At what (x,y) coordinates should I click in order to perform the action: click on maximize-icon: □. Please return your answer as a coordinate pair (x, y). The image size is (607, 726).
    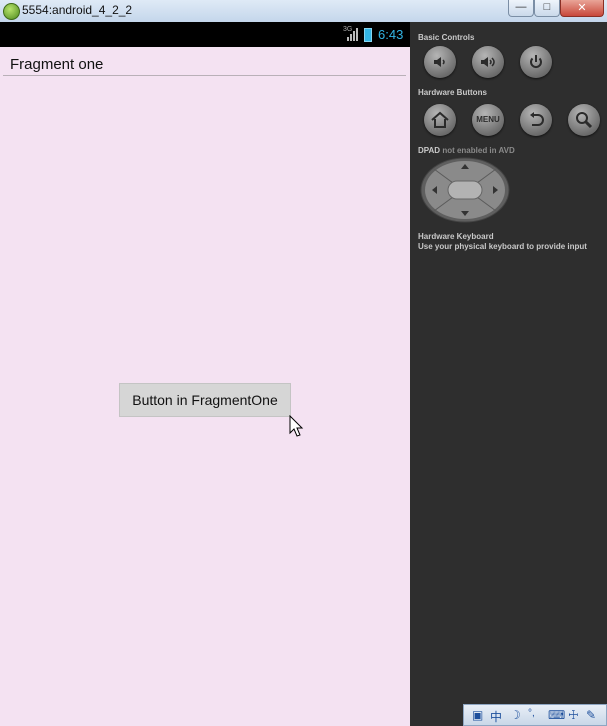
    Looking at the image, I should click on (547, 7).